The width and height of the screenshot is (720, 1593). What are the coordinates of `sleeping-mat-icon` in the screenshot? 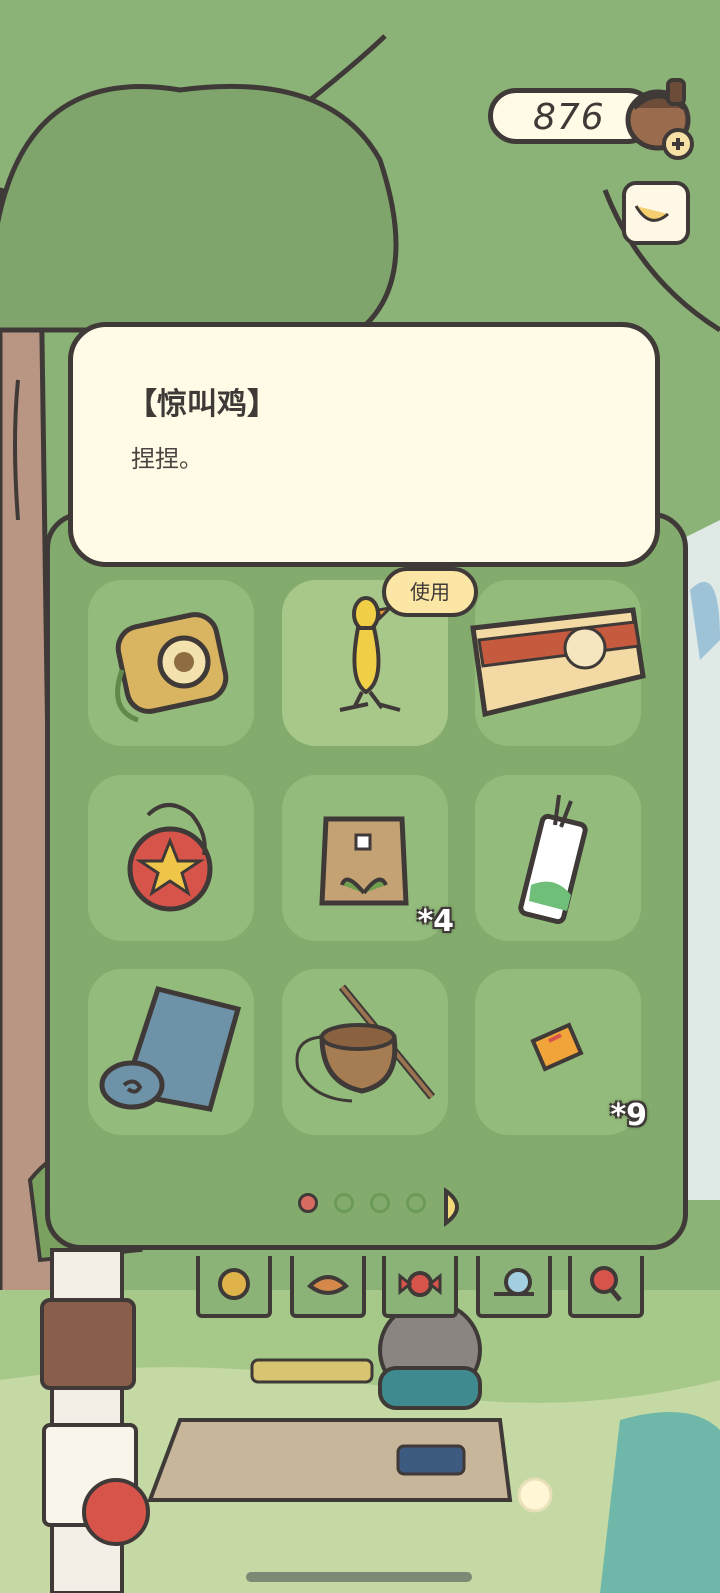 It's located at (170, 1049).